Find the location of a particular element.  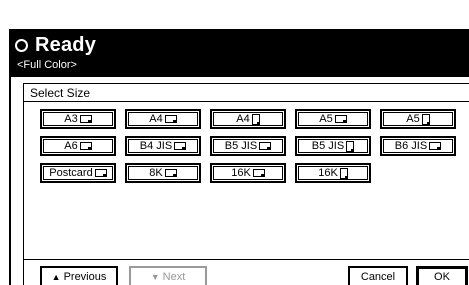

size-button-a3-landscape: A3 is located at coordinates (78, 119).